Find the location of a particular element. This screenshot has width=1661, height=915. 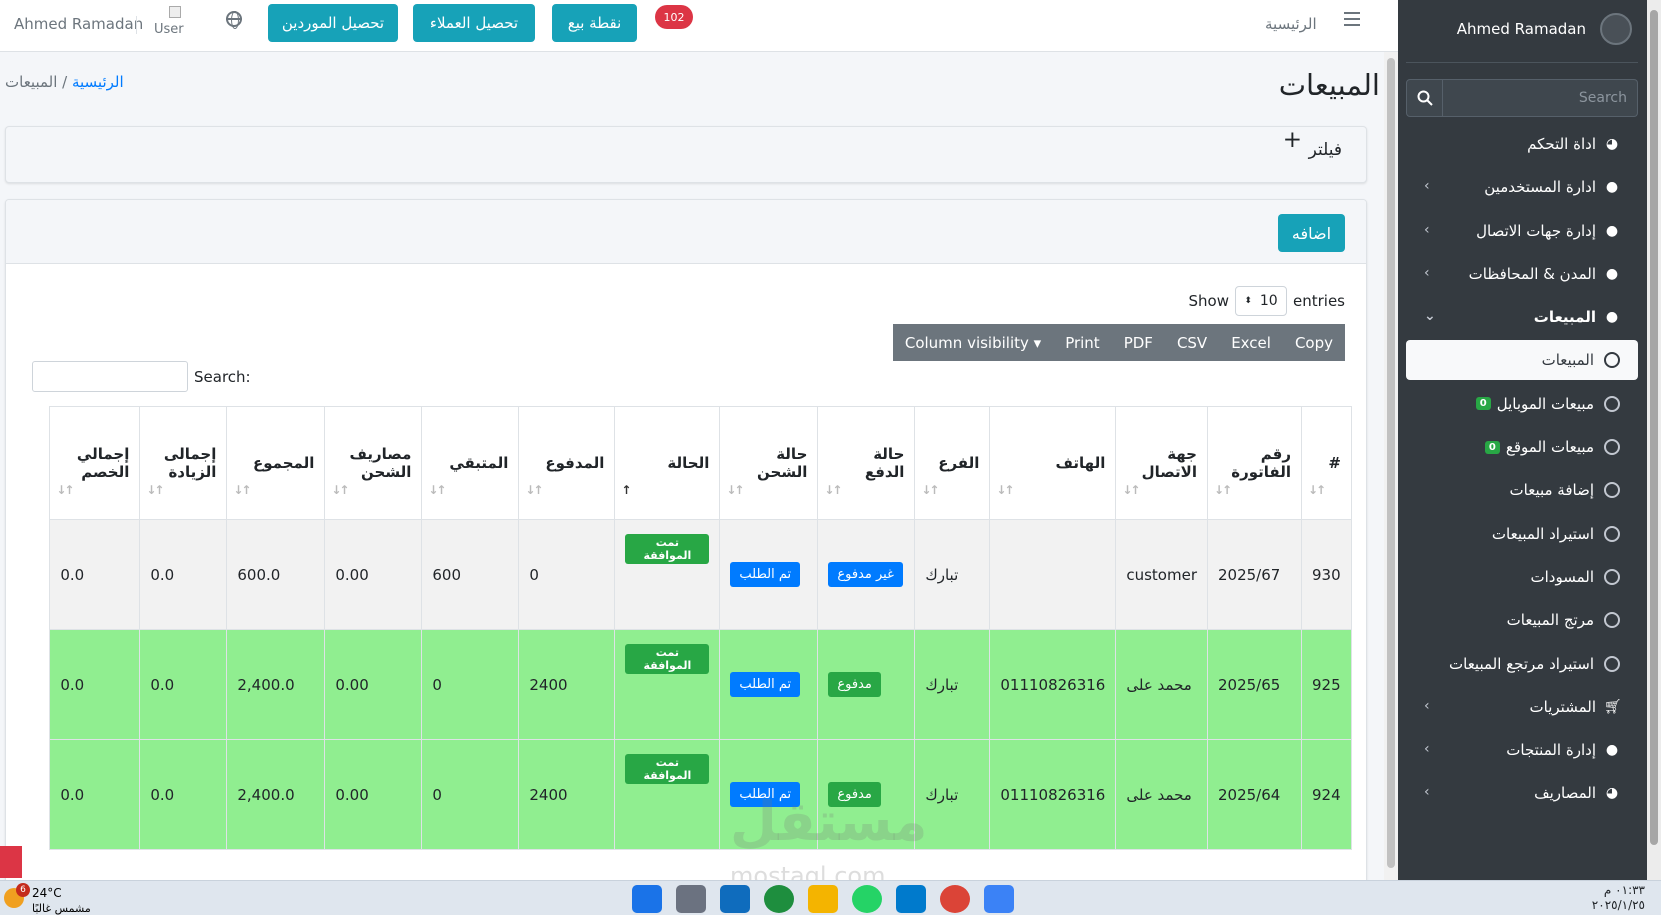

excel-button: Excel is located at coordinates (1251, 342).